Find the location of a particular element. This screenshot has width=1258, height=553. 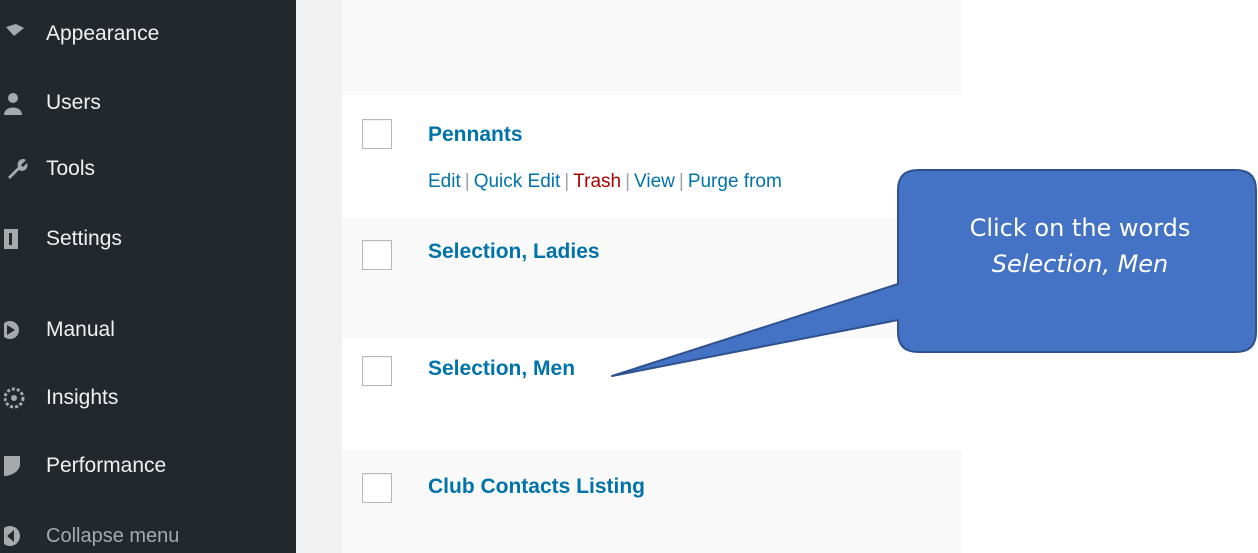

sidebar-item-label: Performance is located at coordinates (106, 465).